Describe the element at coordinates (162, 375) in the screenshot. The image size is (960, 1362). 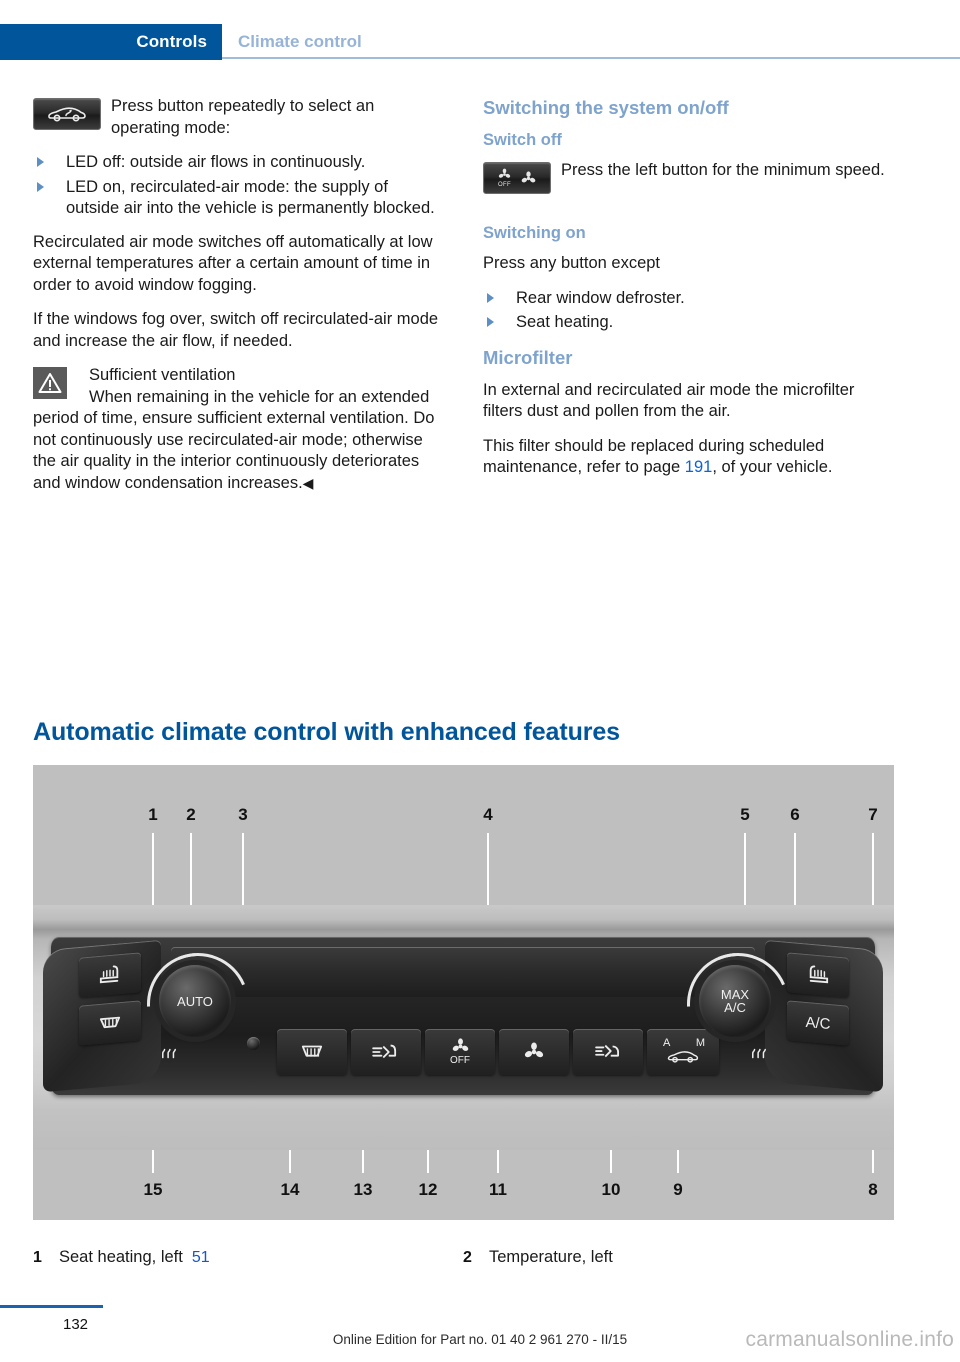
I see `warning-title: Sufficient ventilation` at that location.